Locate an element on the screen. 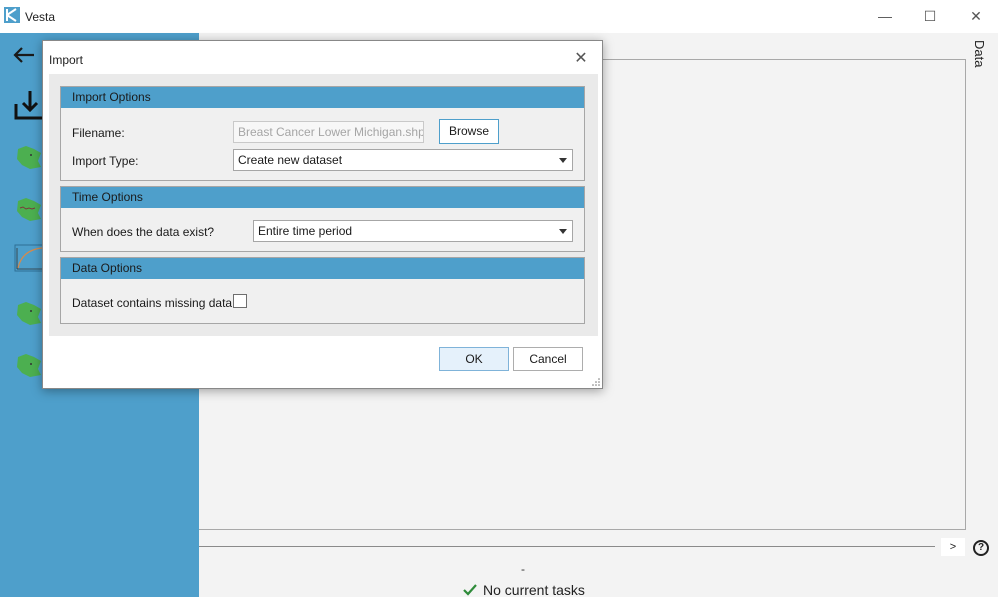  import-type-value: Create new dataset is located at coordinates (290, 160).